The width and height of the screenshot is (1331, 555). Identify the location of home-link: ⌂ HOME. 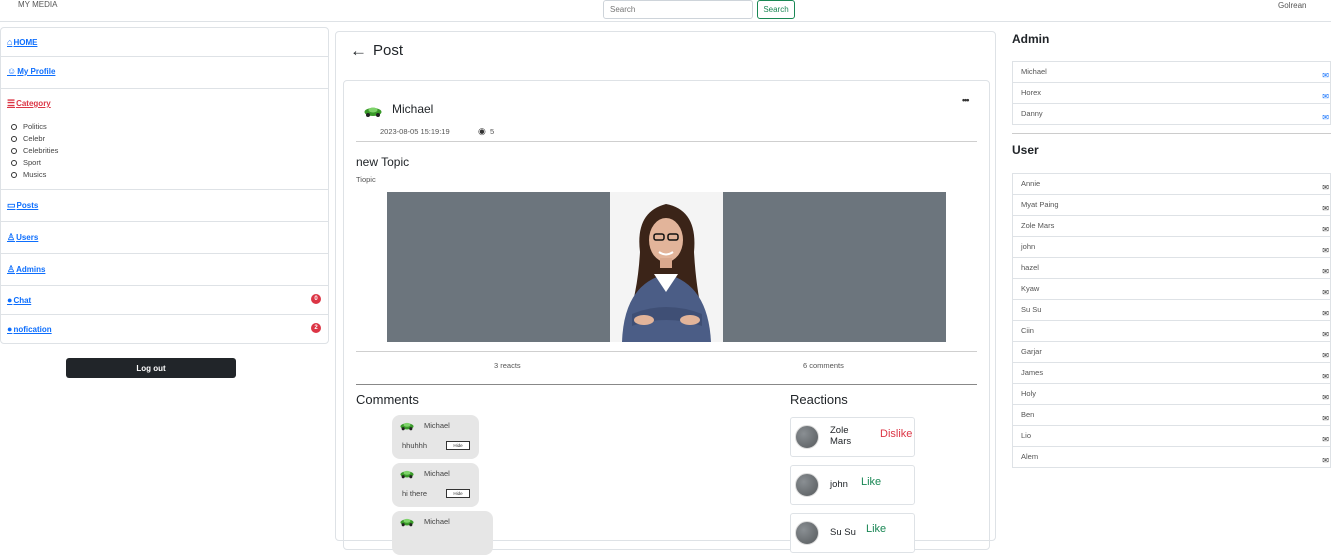
(22, 42).